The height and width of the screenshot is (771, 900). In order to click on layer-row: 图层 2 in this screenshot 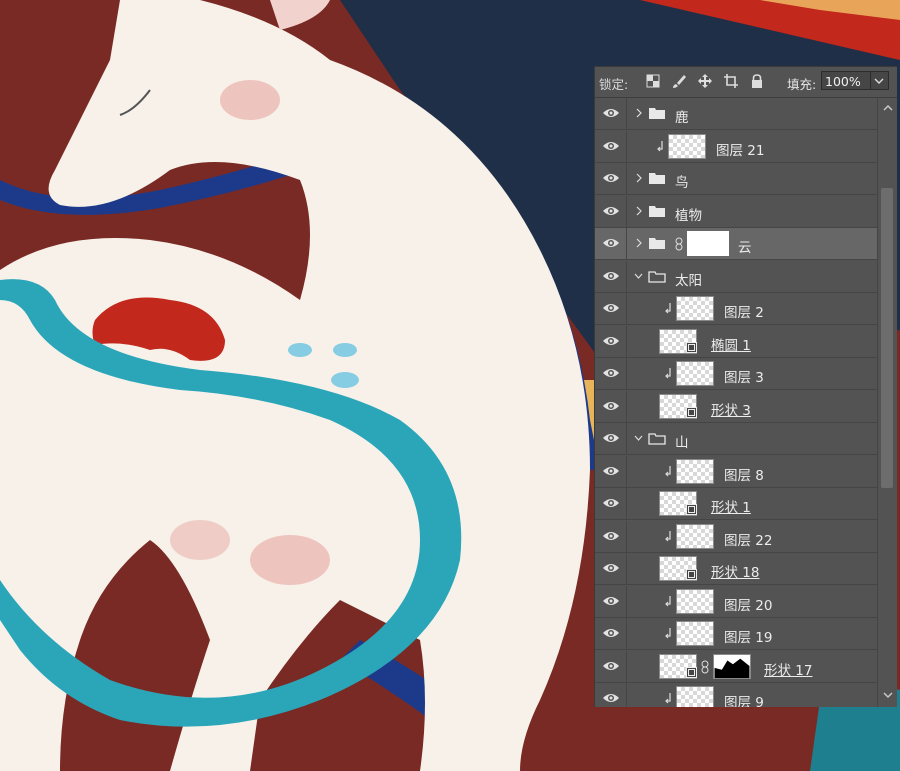, I will do `click(736, 309)`.